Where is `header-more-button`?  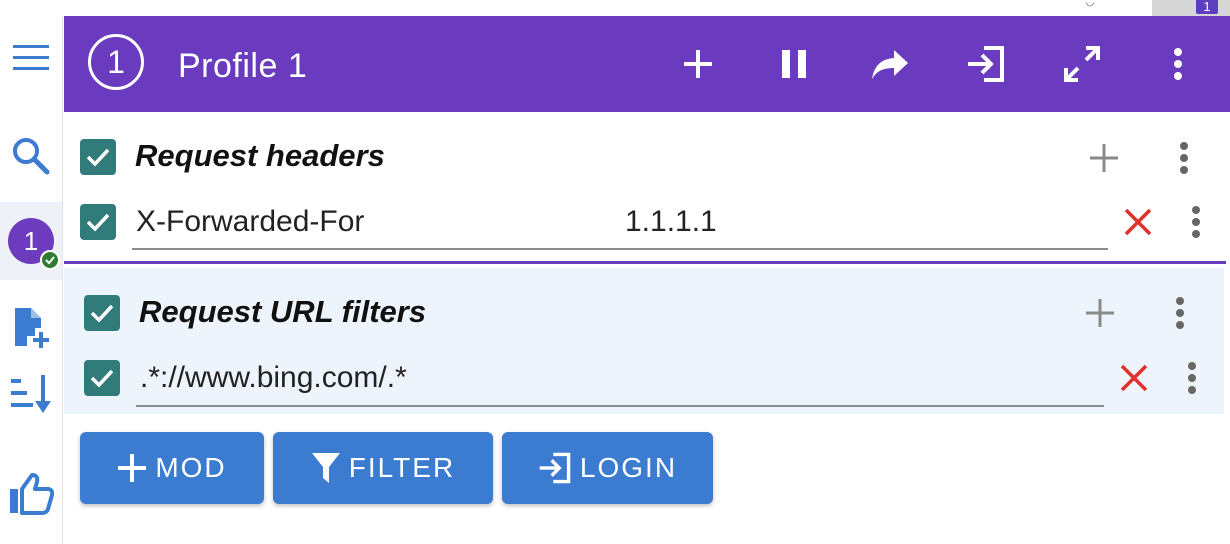
header-more-button is located at coordinates (1178, 64).